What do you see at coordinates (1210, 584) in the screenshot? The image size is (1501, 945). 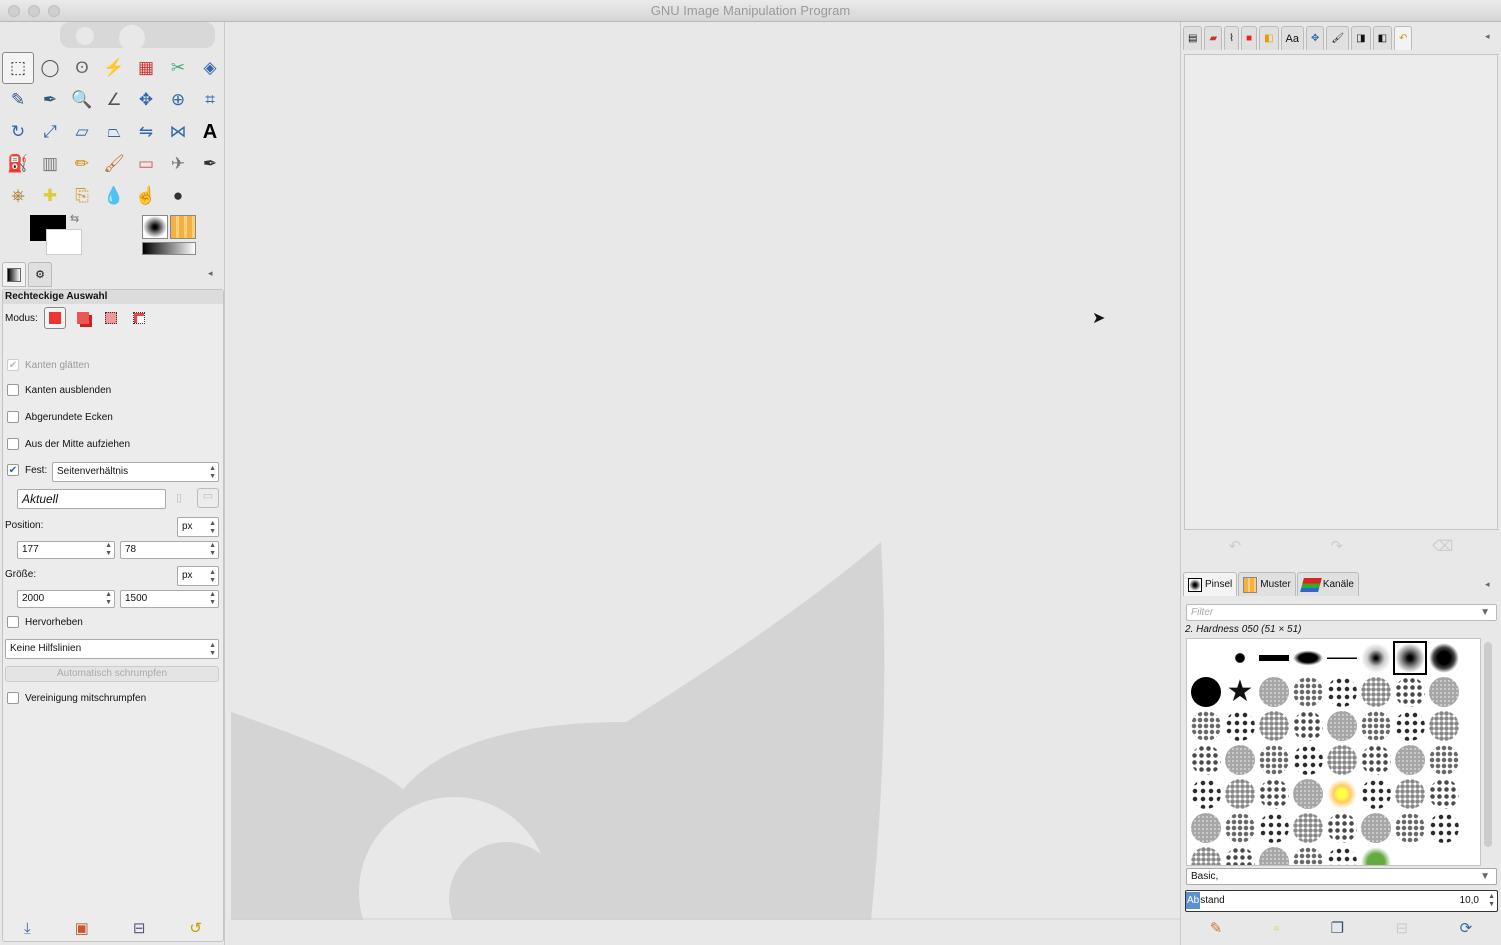 I see `tab-brushes: Pinsel` at bounding box center [1210, 584].